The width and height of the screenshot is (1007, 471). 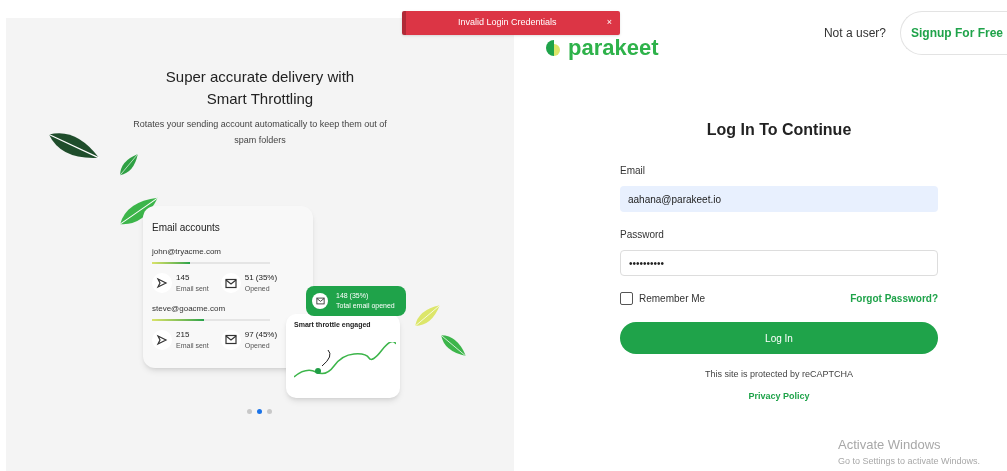 What do you see at coordinates (894, 298) in the screenshot?
I see `forgot-password-link: Forgot Password?` at bounding box center [894, 298].